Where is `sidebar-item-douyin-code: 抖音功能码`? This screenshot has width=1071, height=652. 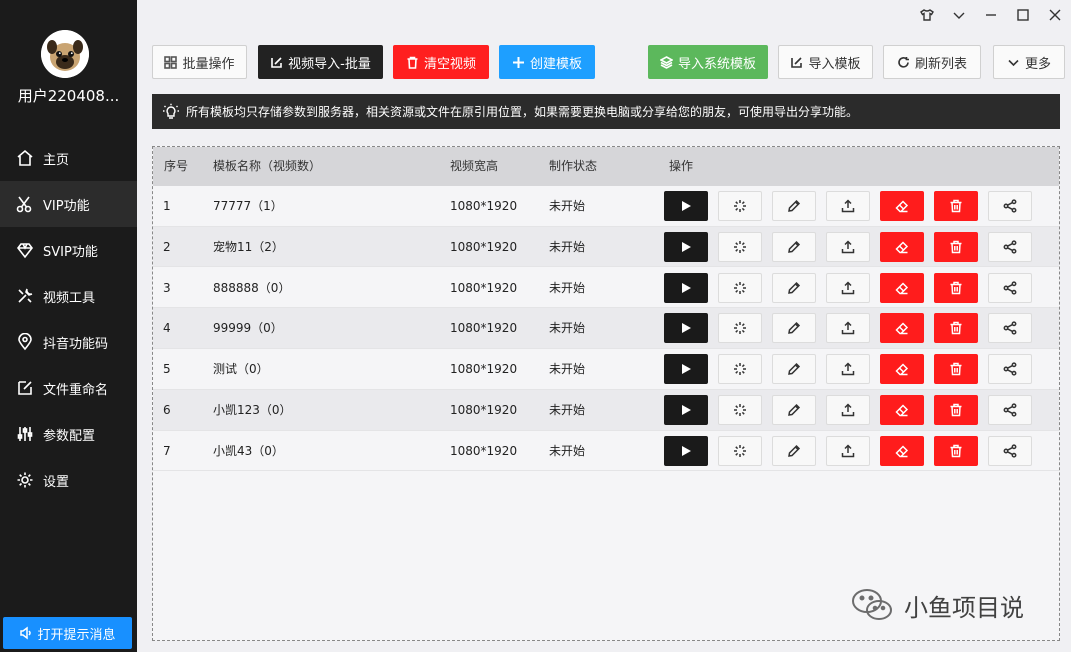
sidebar-item-douyin-code: 抖音功能码 is located at coordinates (68, 342).